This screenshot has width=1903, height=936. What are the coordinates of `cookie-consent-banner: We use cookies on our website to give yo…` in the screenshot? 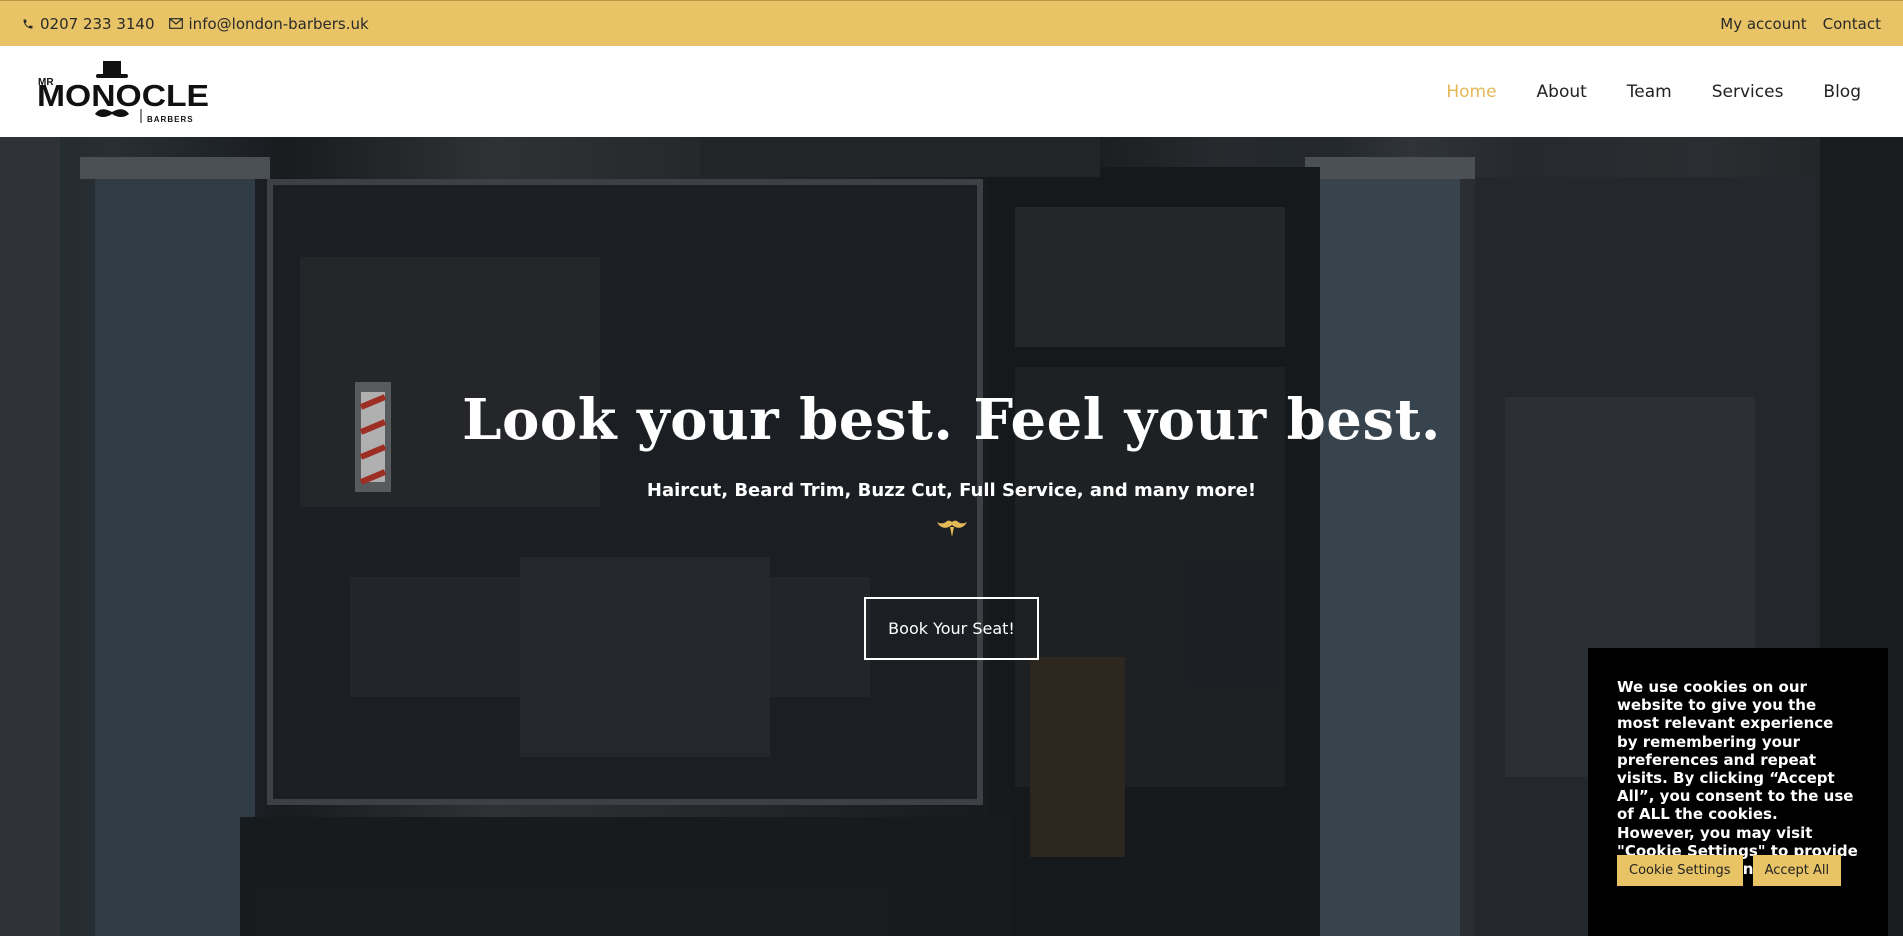 It's located at (1738, 792).